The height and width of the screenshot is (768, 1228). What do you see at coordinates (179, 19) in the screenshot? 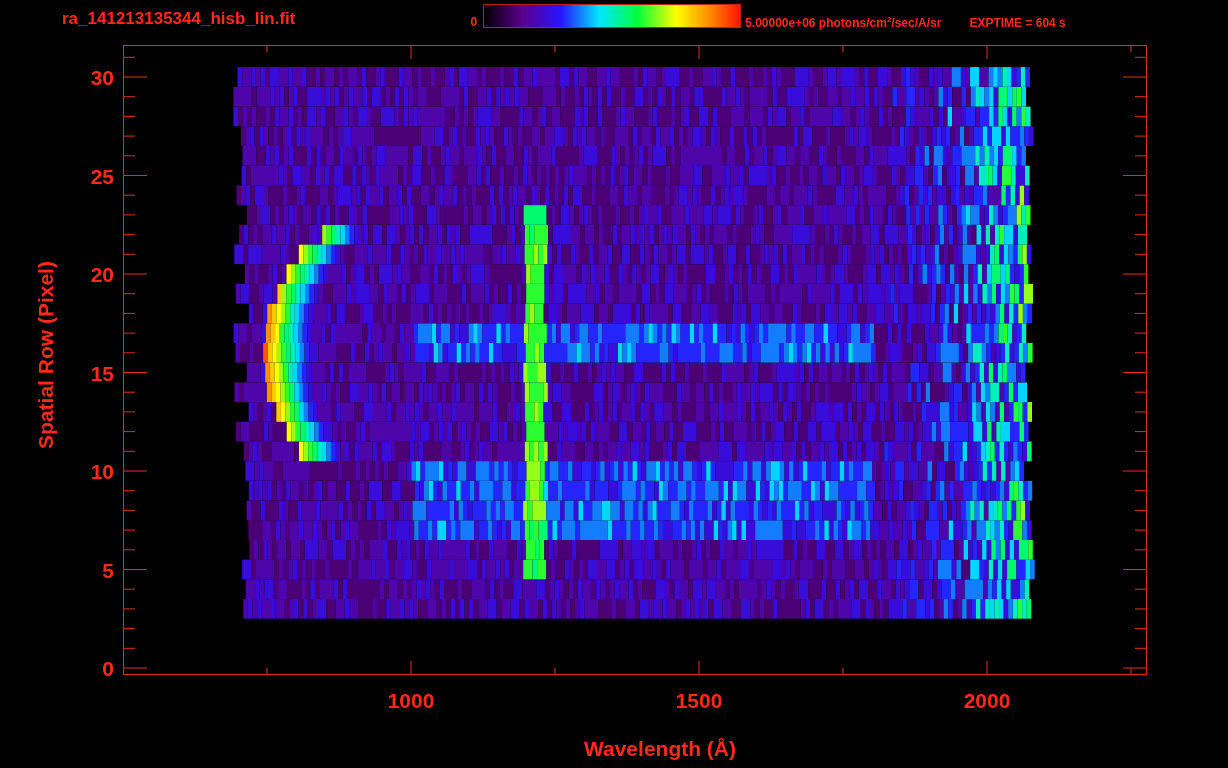
I see `plot-title: ra_141213135344_hisb_lin.fit` at bounding box center [179, 19].